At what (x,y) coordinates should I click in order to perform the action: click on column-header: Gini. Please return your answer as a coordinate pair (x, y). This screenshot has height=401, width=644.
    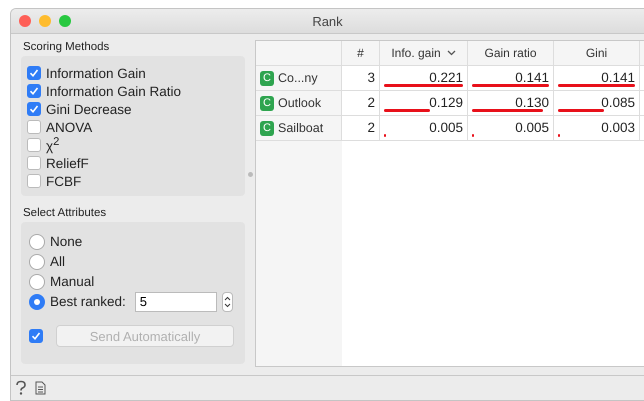
    Looking at the image, I should click on (597, 53).